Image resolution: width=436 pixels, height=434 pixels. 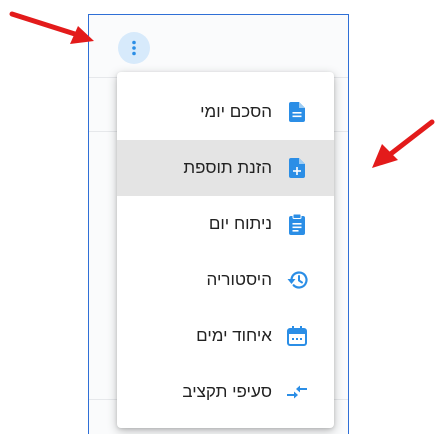 I want to click on menu-item-label: הזנת תוספת, so click(x=227, y=167).